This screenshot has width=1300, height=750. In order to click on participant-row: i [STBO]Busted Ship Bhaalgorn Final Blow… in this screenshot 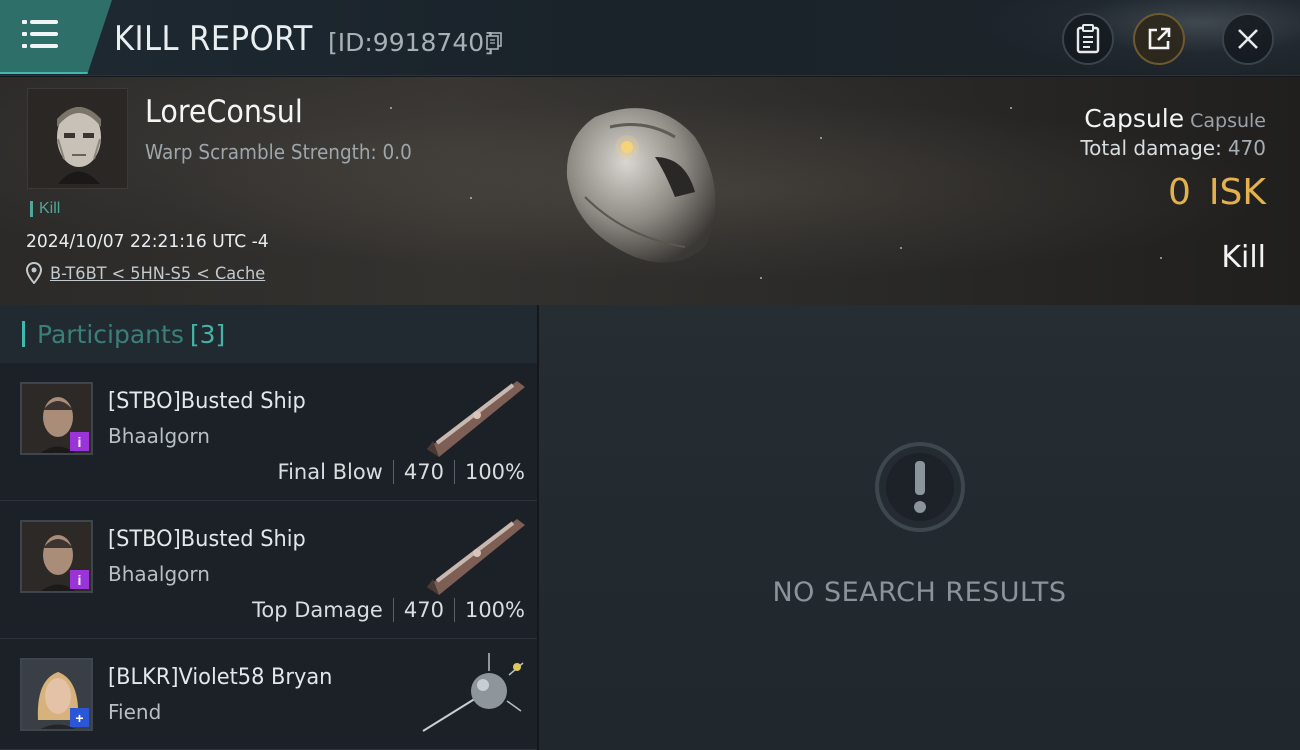, I will do `click(268, 432)`.